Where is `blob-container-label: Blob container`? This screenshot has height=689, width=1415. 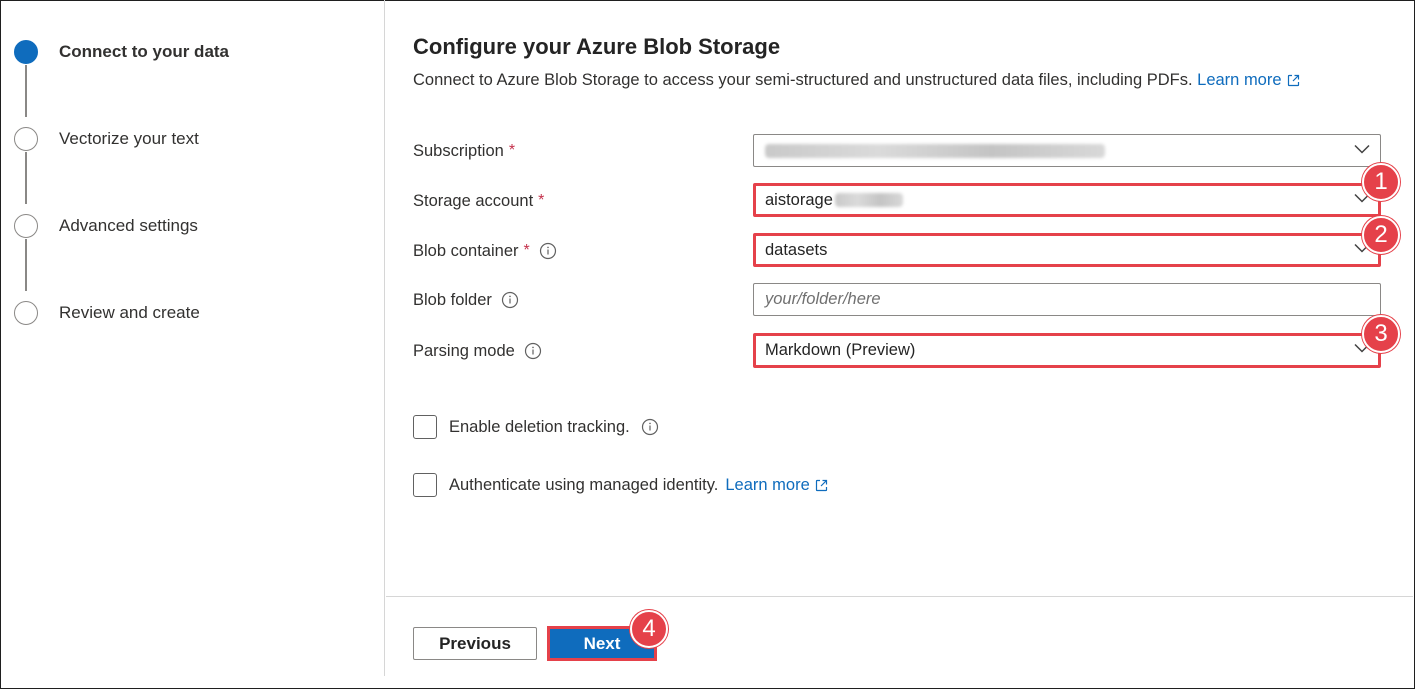 blob-container-label: Blob container is located at coordinates (466, 250).